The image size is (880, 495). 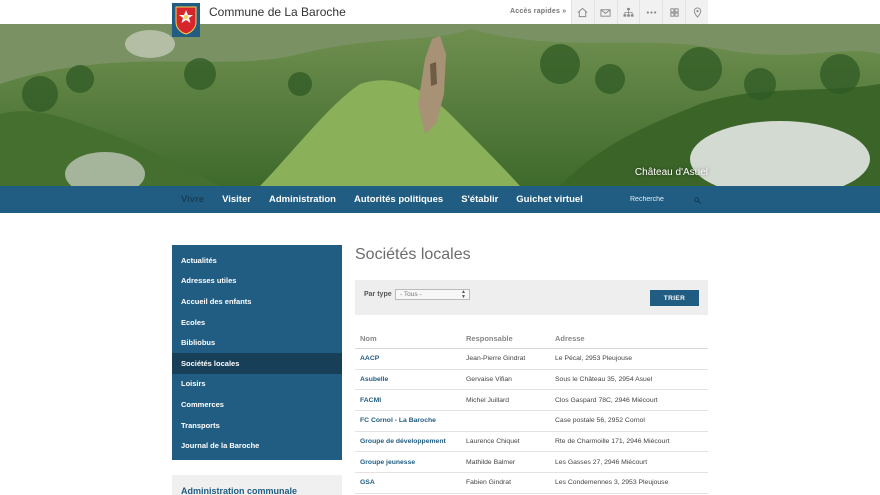 I want to click on type-select: - Tous - ▲ ▼, so click(x=432, y=294).